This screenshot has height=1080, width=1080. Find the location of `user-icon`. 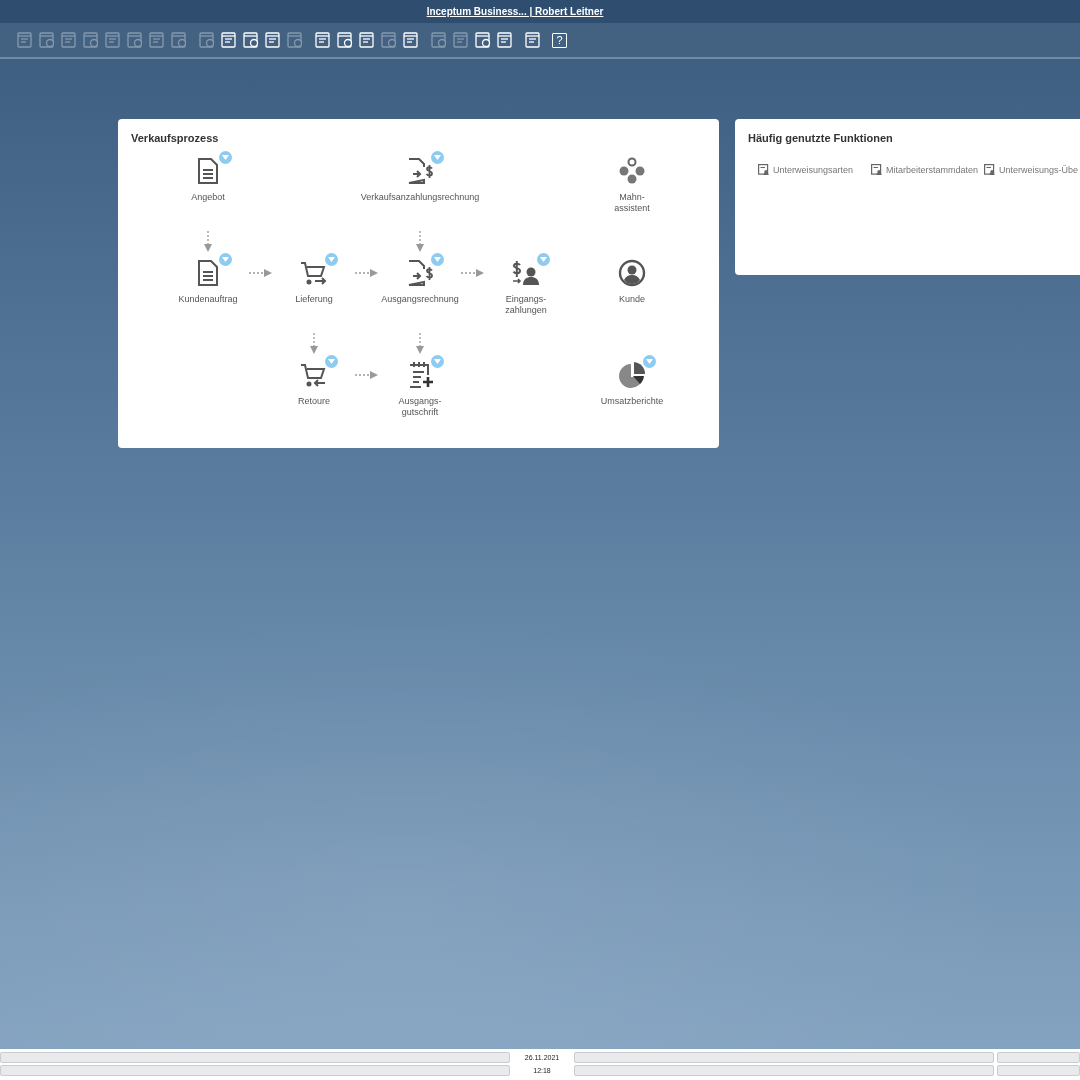

user-icon is located at coordinates (632, 273).